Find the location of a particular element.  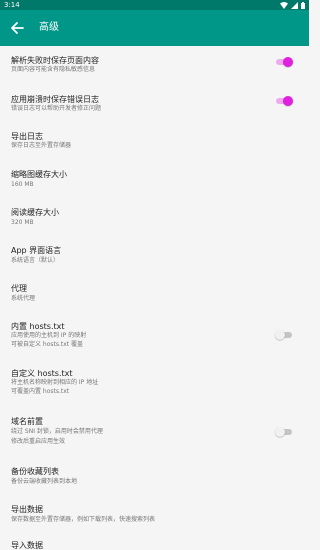

setting-summary: 320 MB is located at coordinates (22, 222).